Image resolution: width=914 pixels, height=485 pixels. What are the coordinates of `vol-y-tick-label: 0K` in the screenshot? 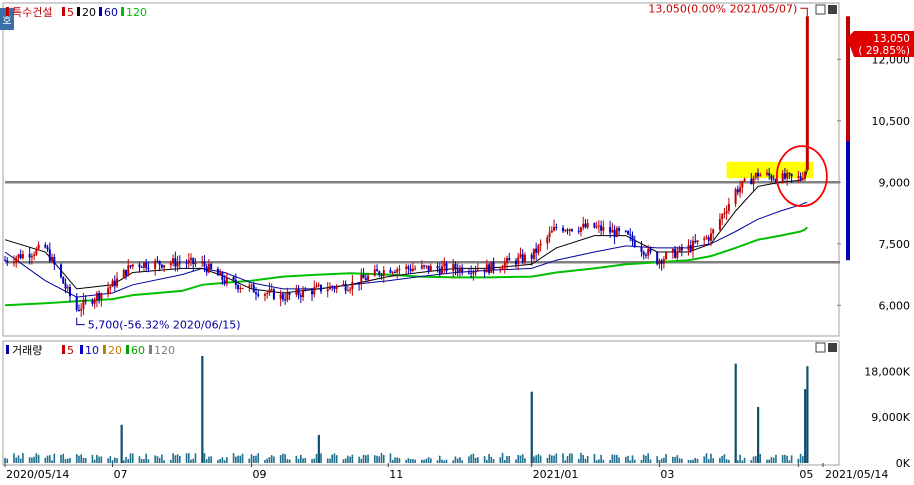 It's located at (903, 463).